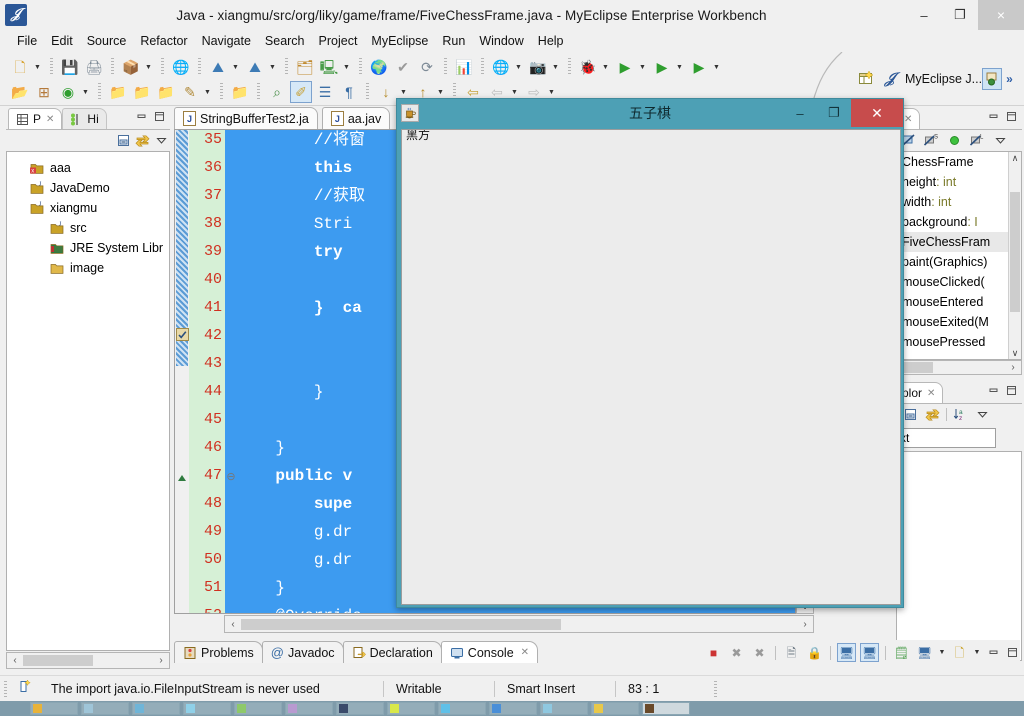 The image size is (1024, 716). What do you see at coordinates (791, 652) in the screenshot?
I see `clear-console-icon: 🗎` at bounding box center [791, 652].